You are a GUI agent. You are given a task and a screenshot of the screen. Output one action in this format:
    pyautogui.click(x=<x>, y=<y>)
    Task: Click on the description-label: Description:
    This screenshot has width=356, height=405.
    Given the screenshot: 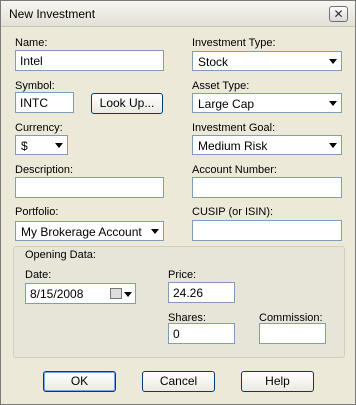 What is the action you would take?
    pyautogui.click(x=44, y=170)
    